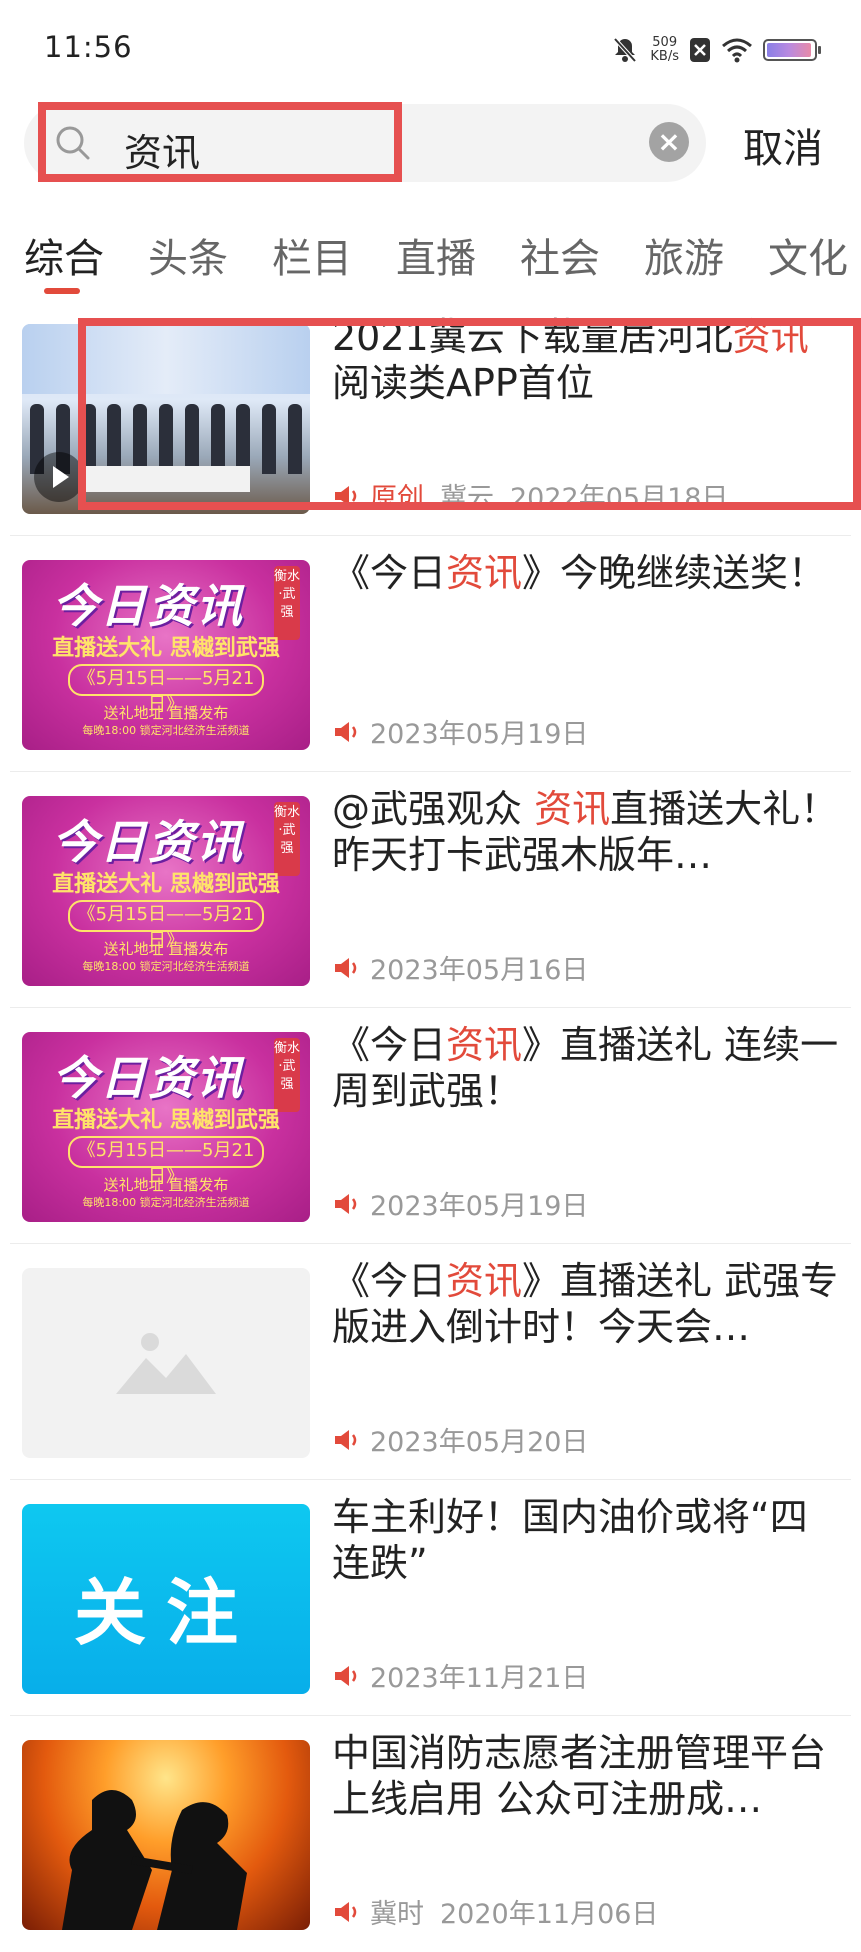 Image resolution: width=861 pixels, height=1952 pixels. I want to click on news-meta: 2023年05月16日, so click(460, 967).